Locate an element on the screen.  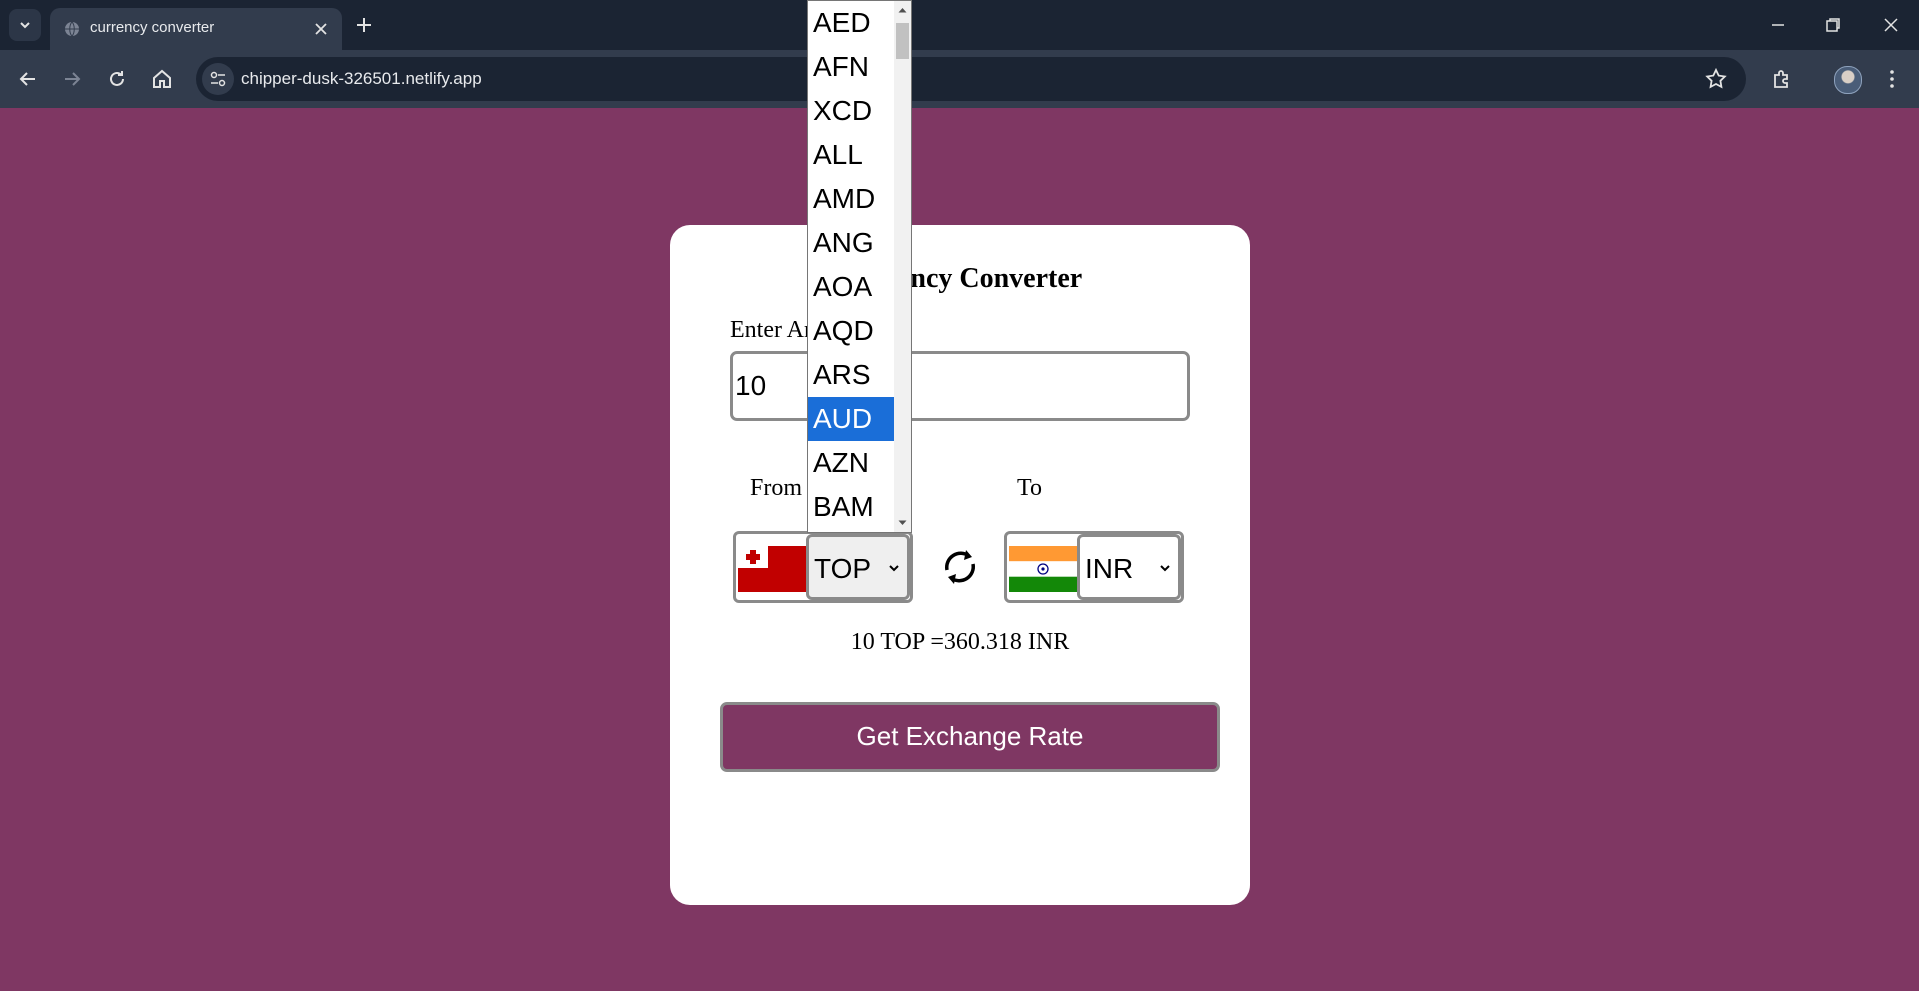
swap-arrows-icon is located at coordinates (960, 567).